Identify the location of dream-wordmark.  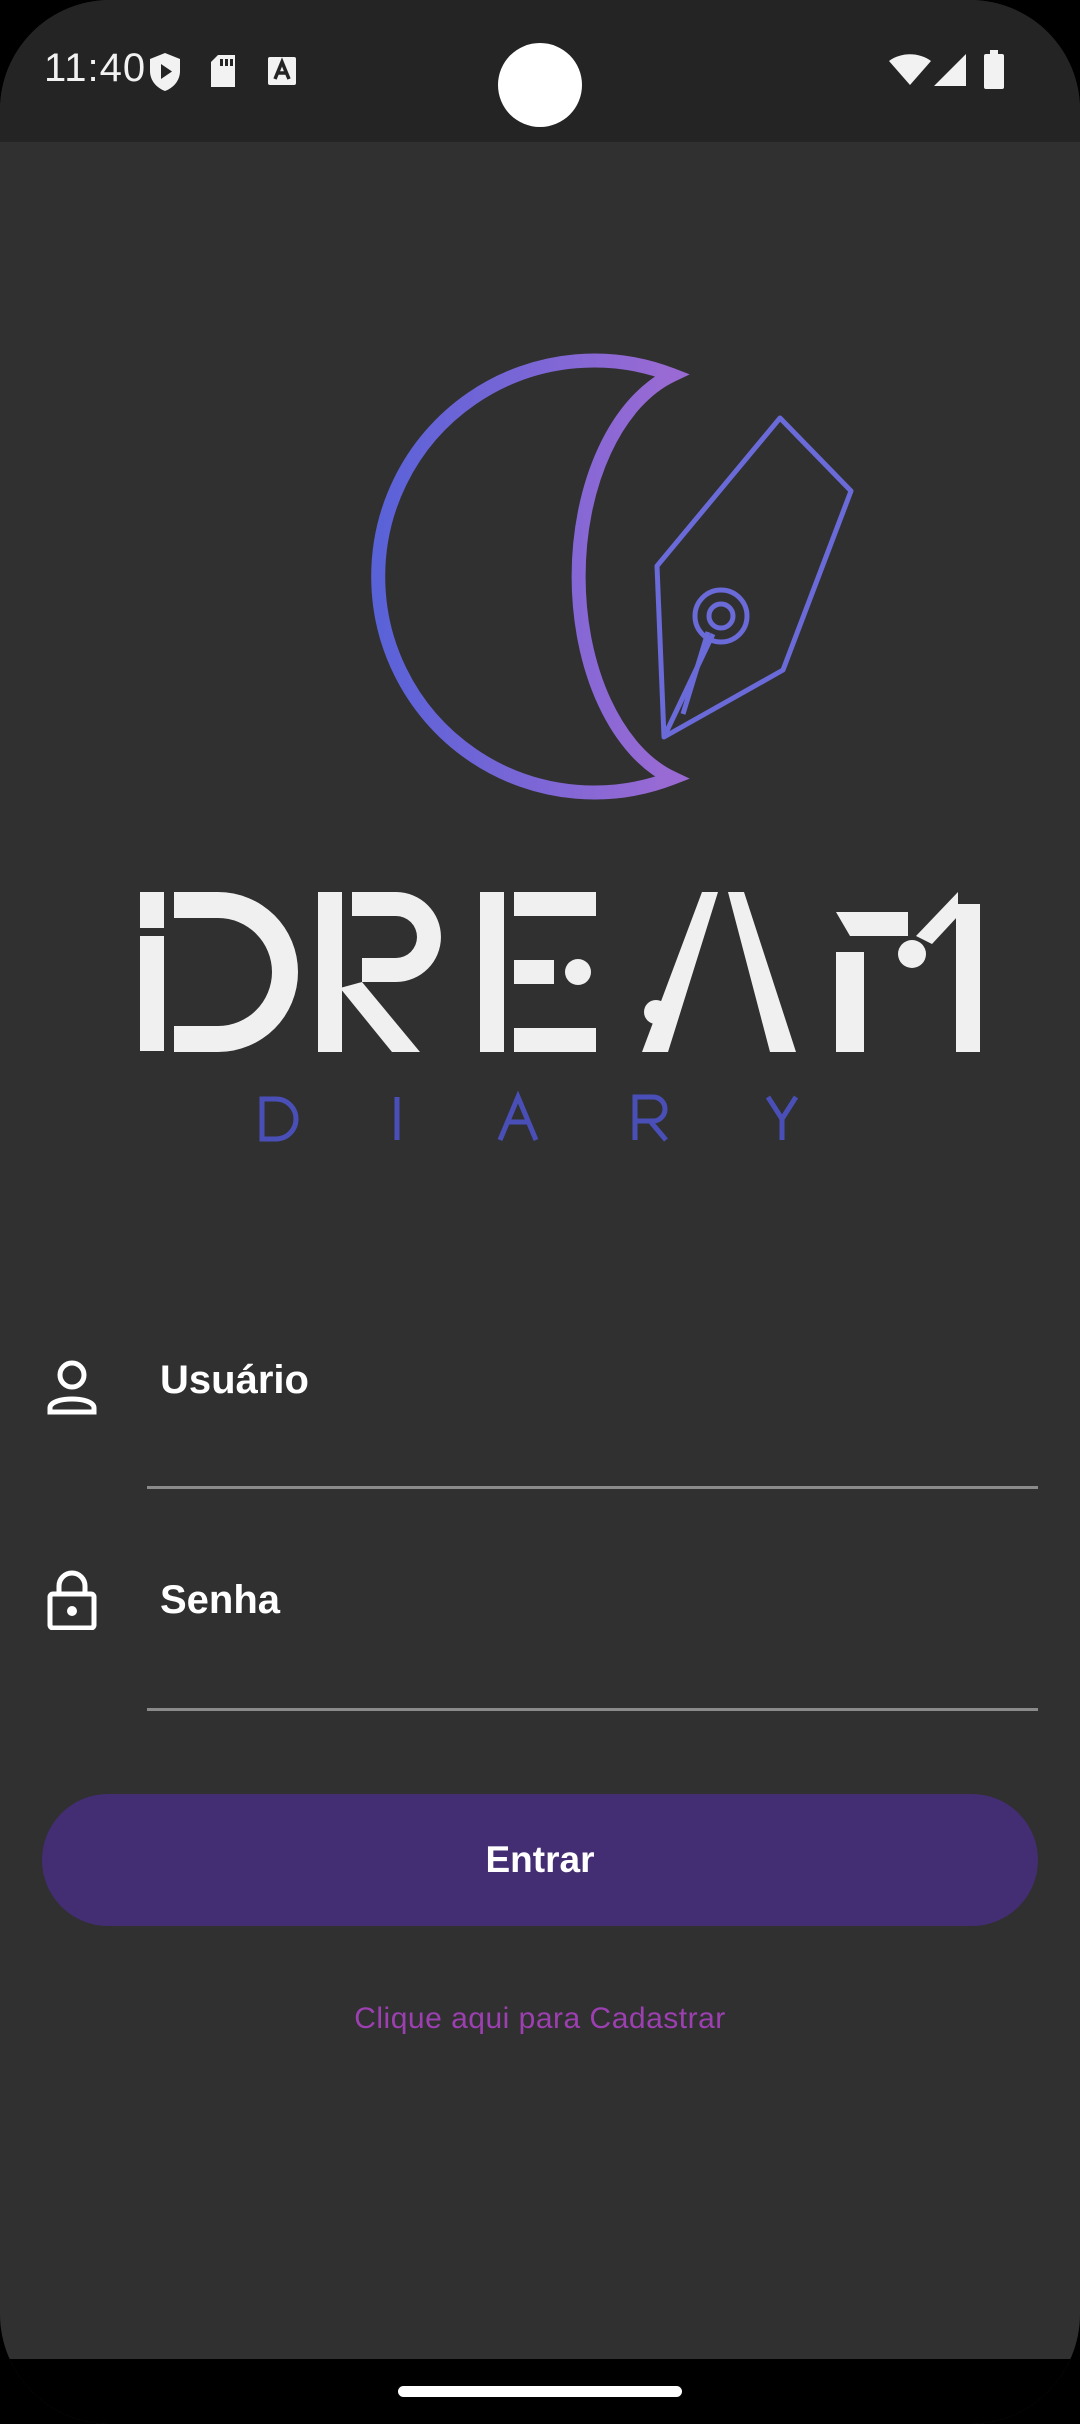
(560, 972).